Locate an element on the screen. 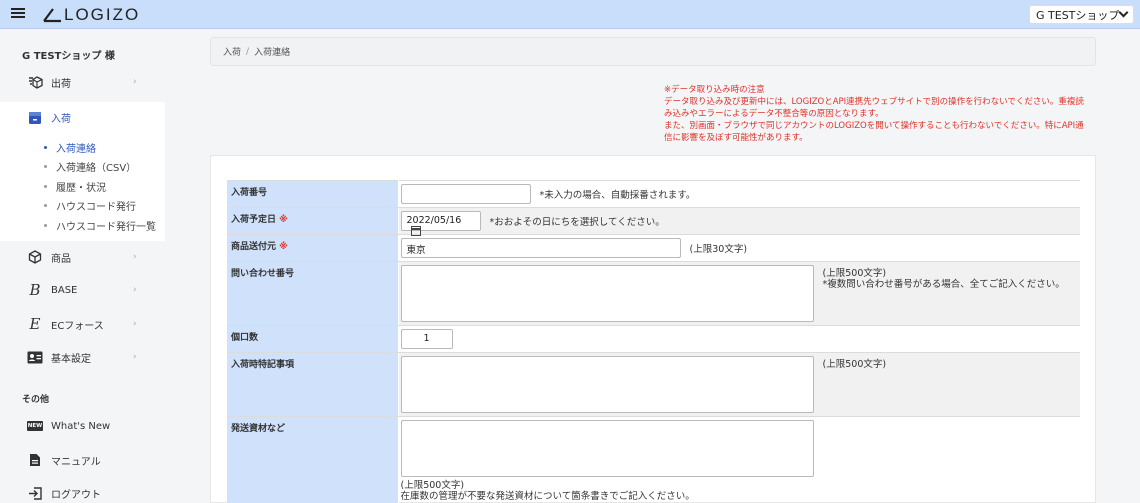 Image resolution: width=1140 pixels, height=503 pixels. shop-name: G TESTショップ 様 is located at coordinates (68, 56).